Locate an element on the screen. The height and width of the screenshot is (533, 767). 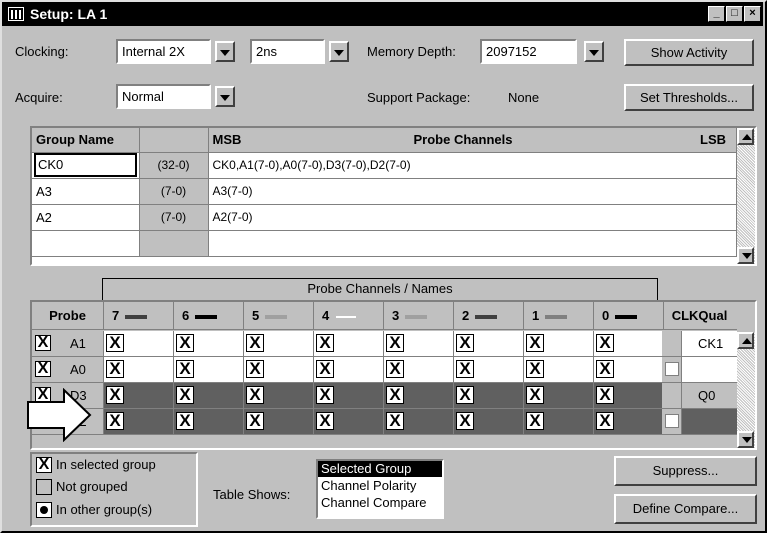
probe-row: X A0 X X X X X X X X is located at coordinates (384, 370).